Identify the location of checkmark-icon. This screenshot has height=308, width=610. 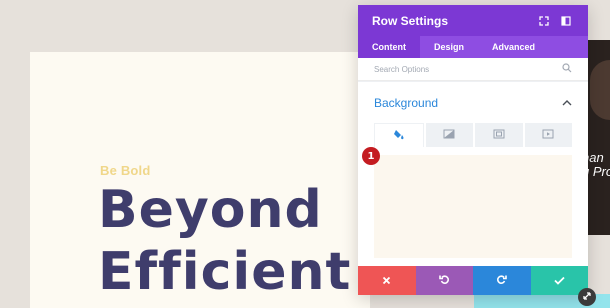
(559, 281).